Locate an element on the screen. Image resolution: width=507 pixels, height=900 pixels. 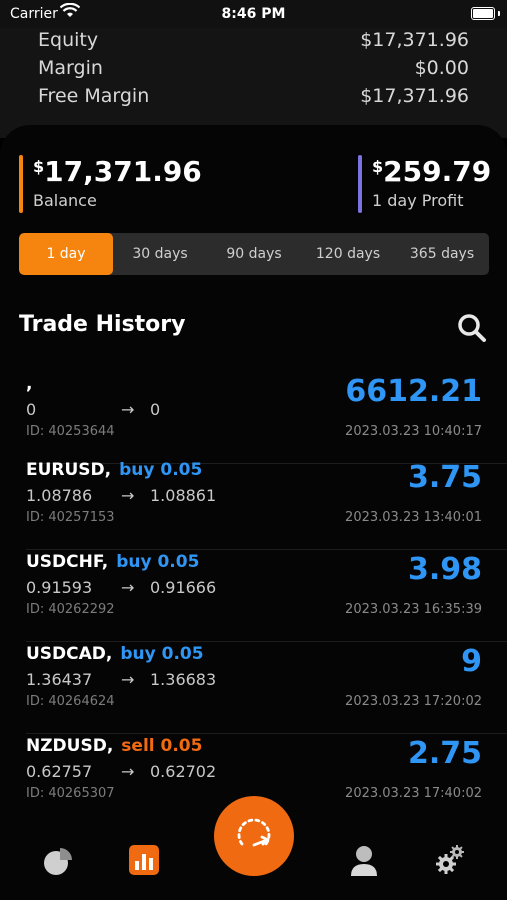
trade-open-price: 1.36437 is located at coordinates (59, 679).